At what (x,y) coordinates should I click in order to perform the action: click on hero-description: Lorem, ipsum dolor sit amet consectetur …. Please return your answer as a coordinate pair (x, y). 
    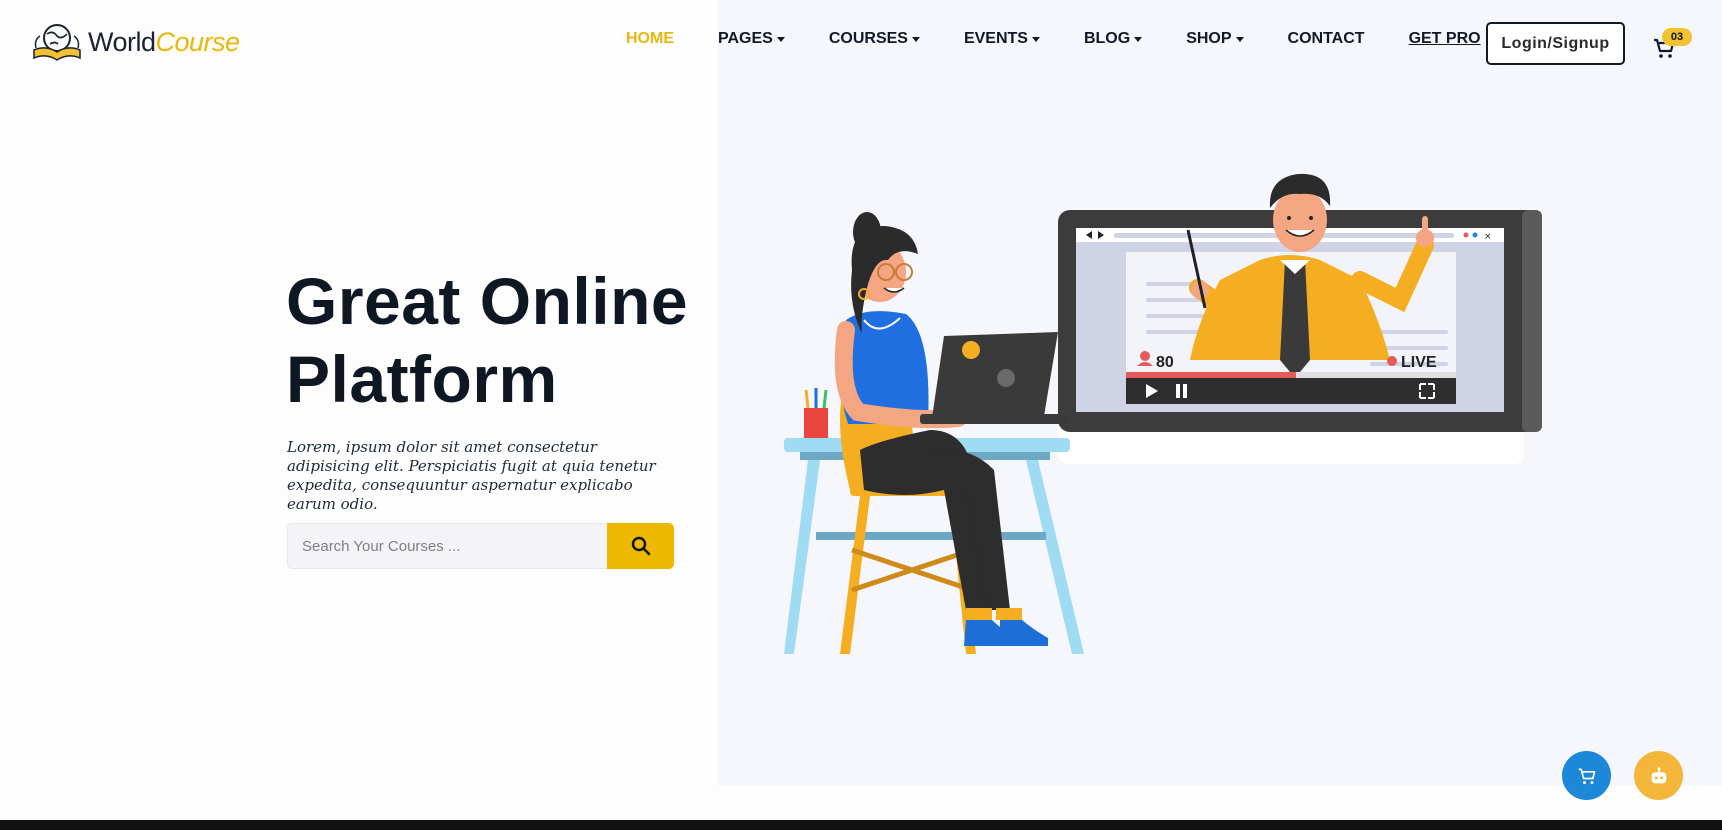
    Looking at the image, I should click on (471, 475).